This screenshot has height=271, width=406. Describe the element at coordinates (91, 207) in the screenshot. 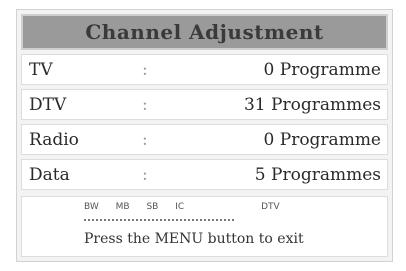

I see `hint-bw: BW` at that location.